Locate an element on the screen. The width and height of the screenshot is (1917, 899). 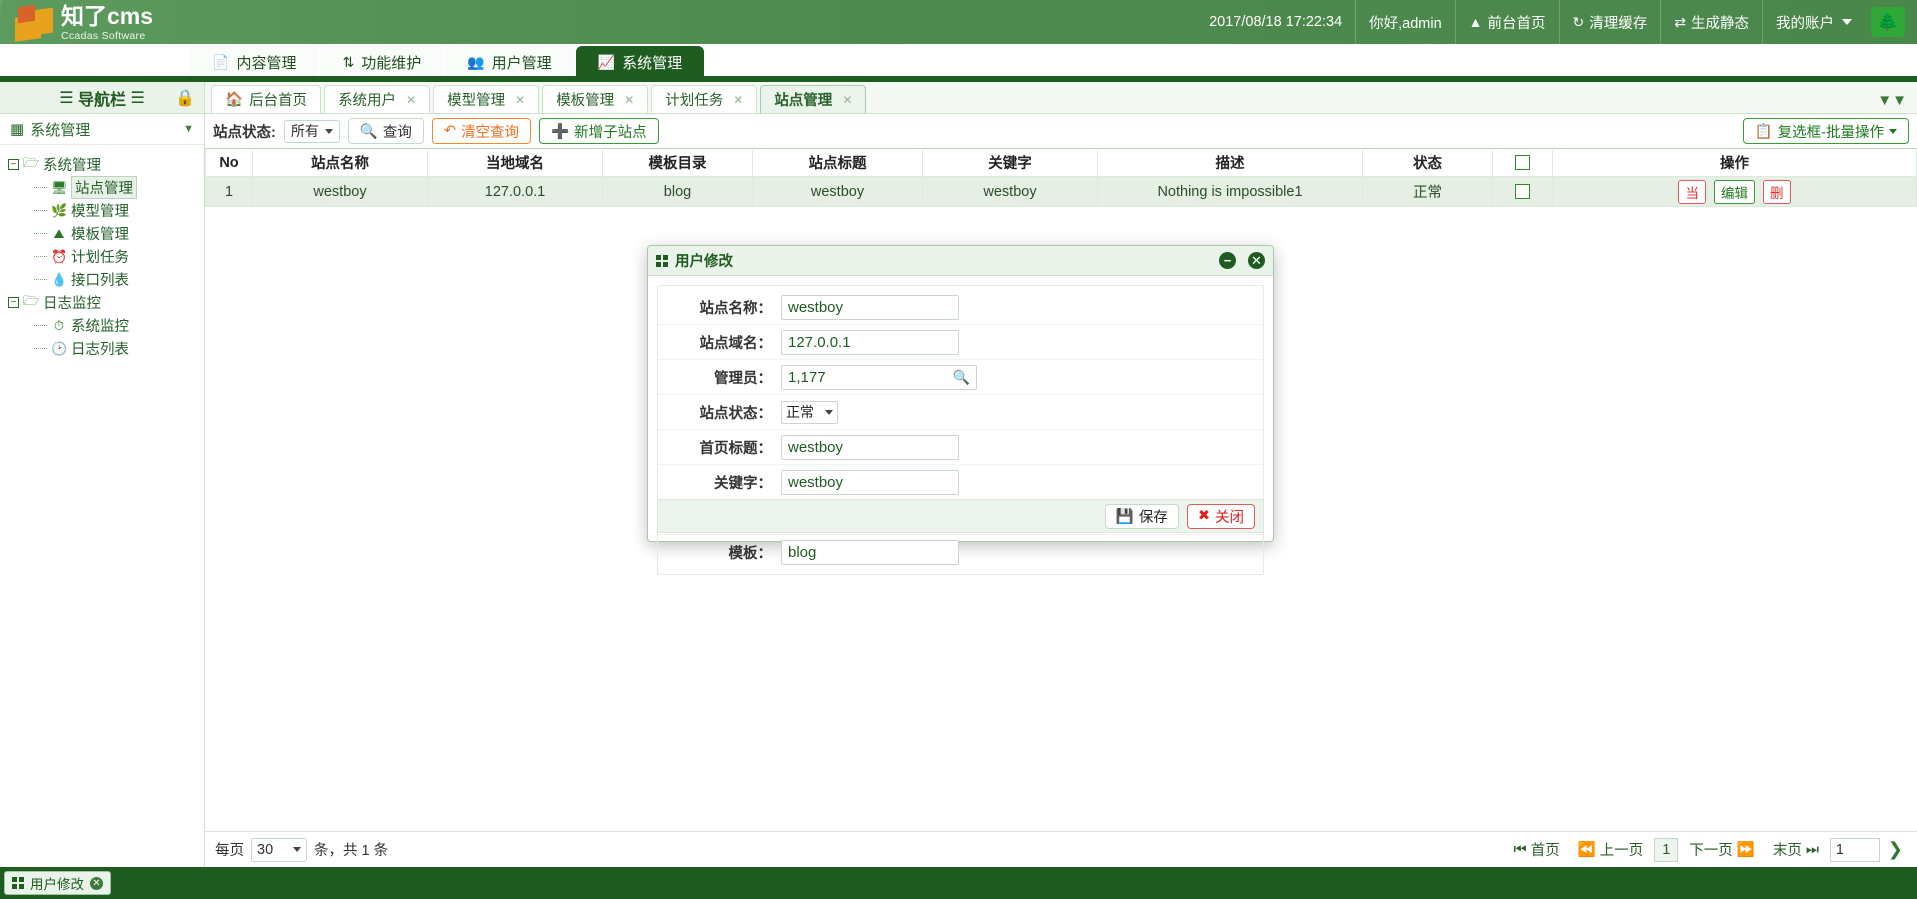
batch-operation-button: 📋 复选框-批量操作 is located at coordinates (1825, 131).